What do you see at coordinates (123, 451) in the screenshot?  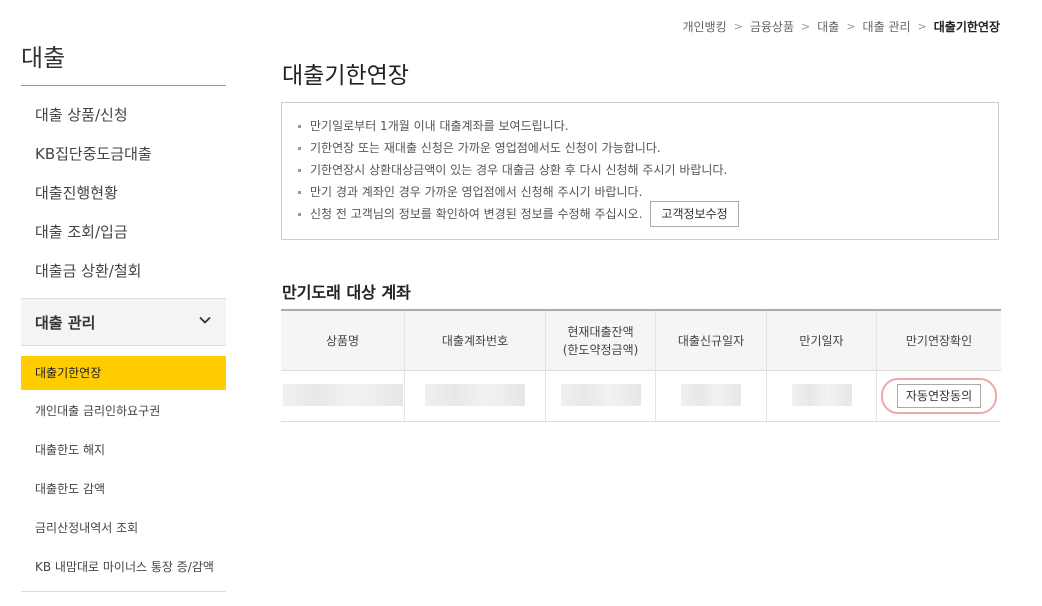 I see `sidebar-subitem-limit-cancel: 대출한도 해지` at bounding box center [123, 451].